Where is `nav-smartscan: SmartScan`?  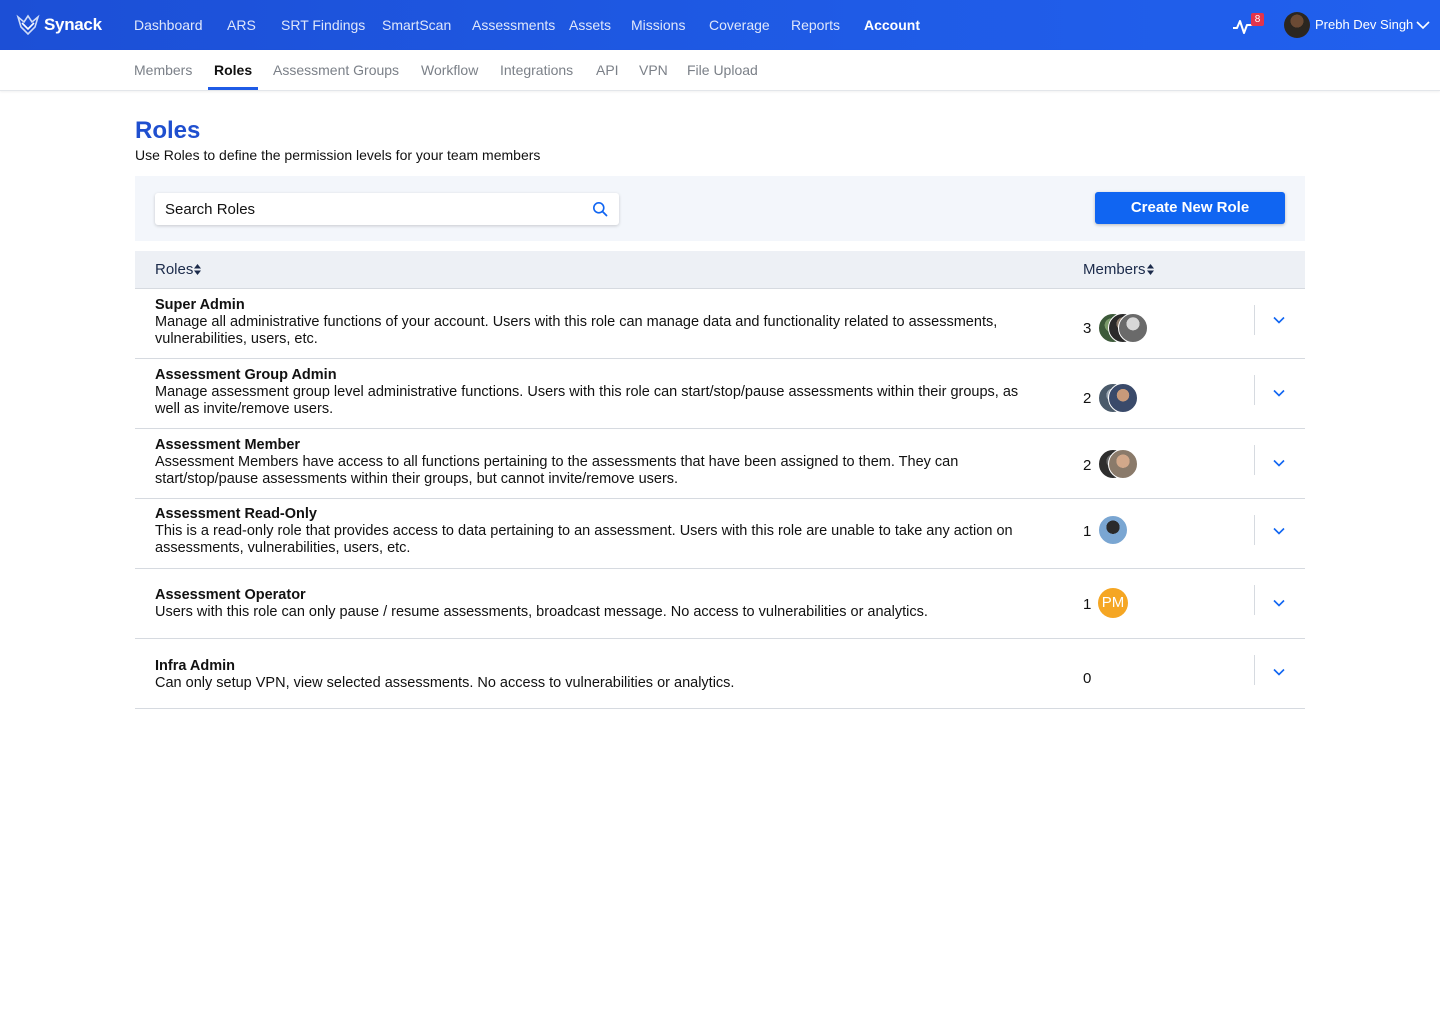 nav-smartscan: SmartScan is located at coordinates (416, 25).